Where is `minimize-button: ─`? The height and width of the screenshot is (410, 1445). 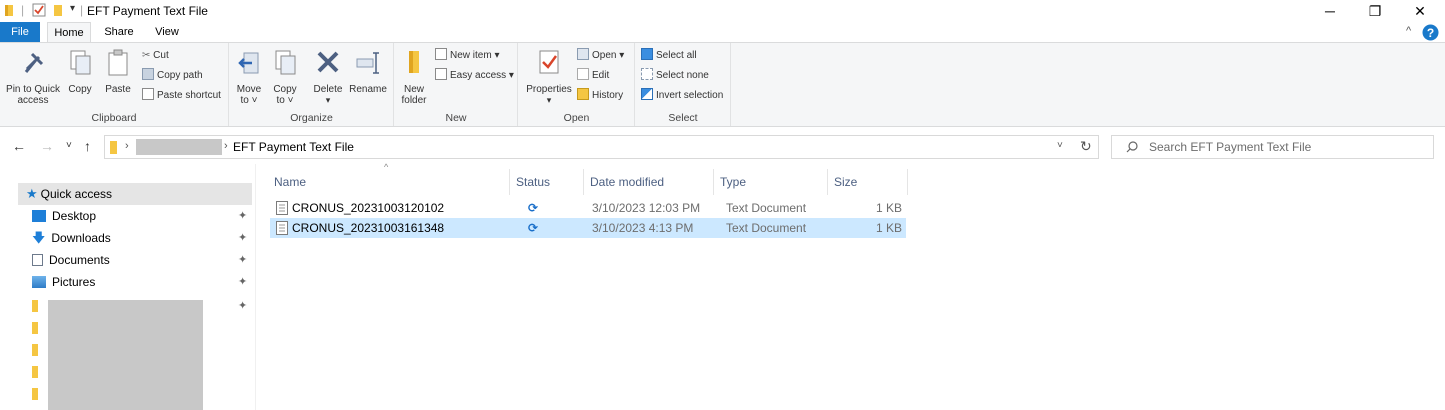
minimize-button: ─ is located at coordinates (1330, 11).